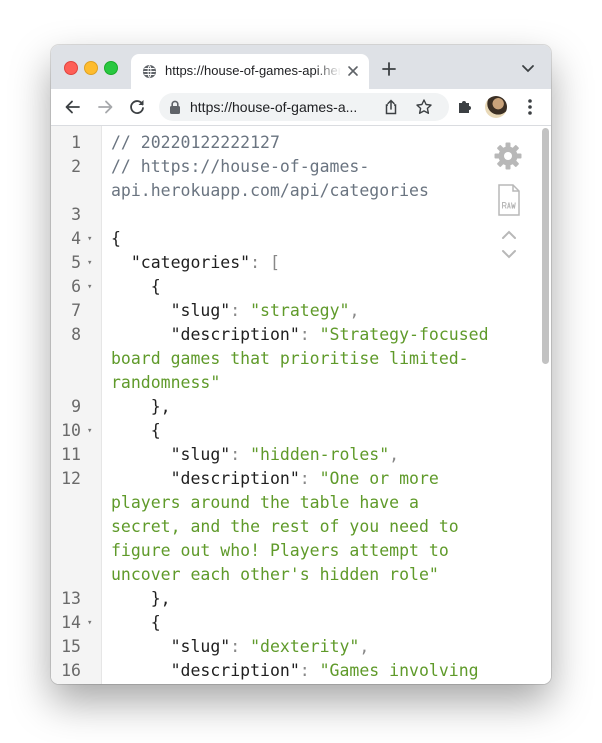 The width and height of the screenshot is (602, 743). Describe the element at coordinates (509, 245) in the screenshot. I see `chevron-up-down-icon` at that location.